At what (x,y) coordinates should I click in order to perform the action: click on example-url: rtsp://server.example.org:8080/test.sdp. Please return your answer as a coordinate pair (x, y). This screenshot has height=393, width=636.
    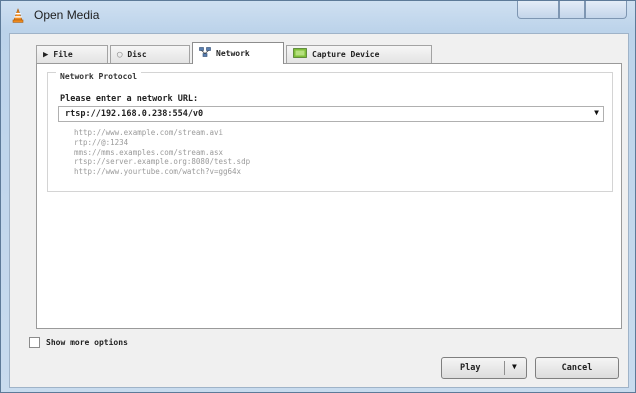
    Looking at the image, I should click on (162, 162).